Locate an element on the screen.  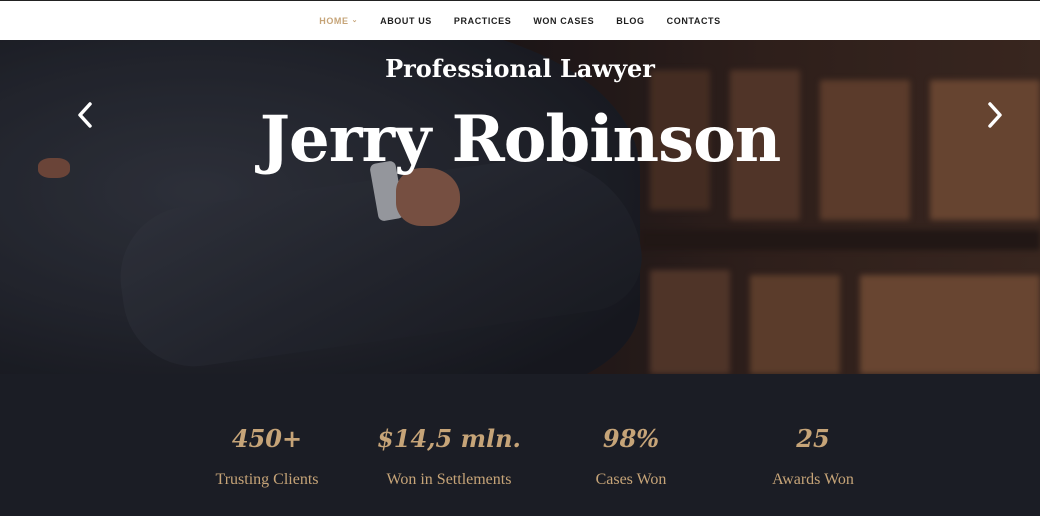
stat-awards-won: 25 Awards Won is located at coordinates (813, 456).